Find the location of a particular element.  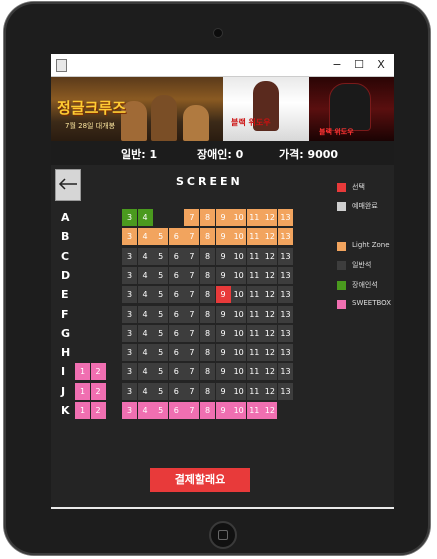

back-button is located at coordinates (68, 185).